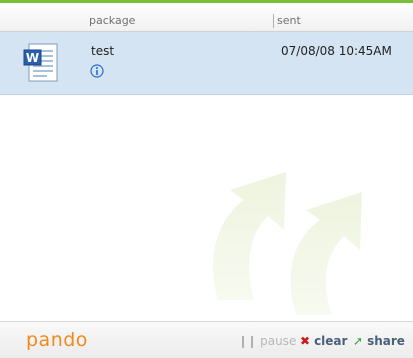 The height and width of the screenshot is (358, 413). What do you see at coordinates (336, 51) in the screenshot?
I see `sent-timestamp: 07/08/08 10:45AM` at bounding box center [336, 51].